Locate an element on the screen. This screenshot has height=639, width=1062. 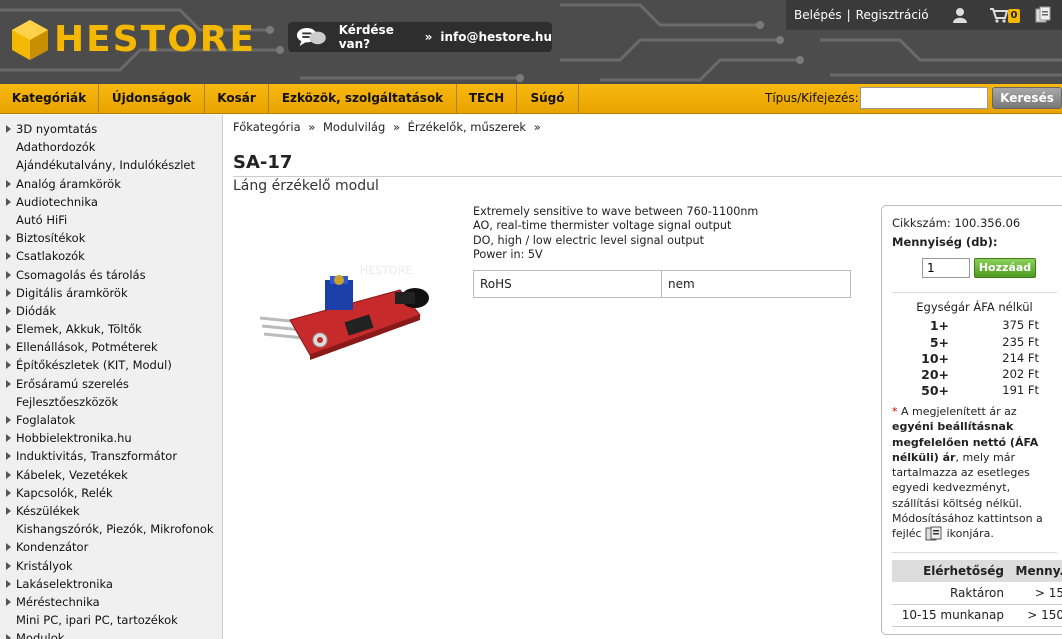
price-list-icon is located at coordinates (1043, 15).